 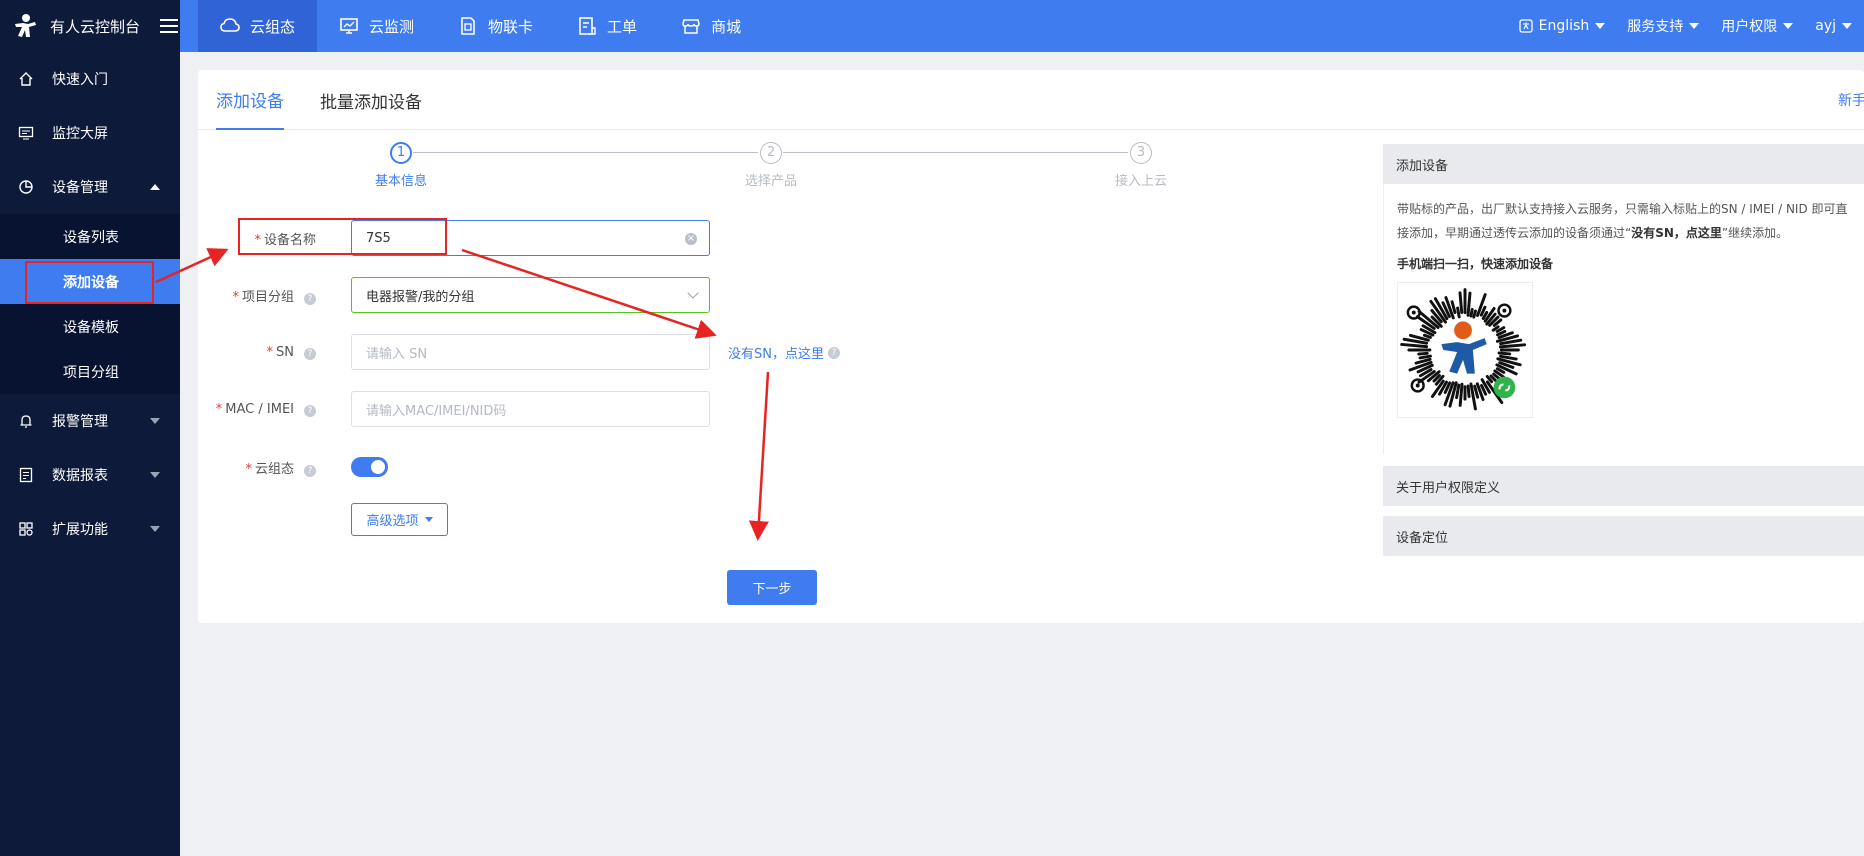 What do you see at coordinates (369, 467) in the screenshot?
I see `cloud-config-toggle` at bounding box center [369, 467].